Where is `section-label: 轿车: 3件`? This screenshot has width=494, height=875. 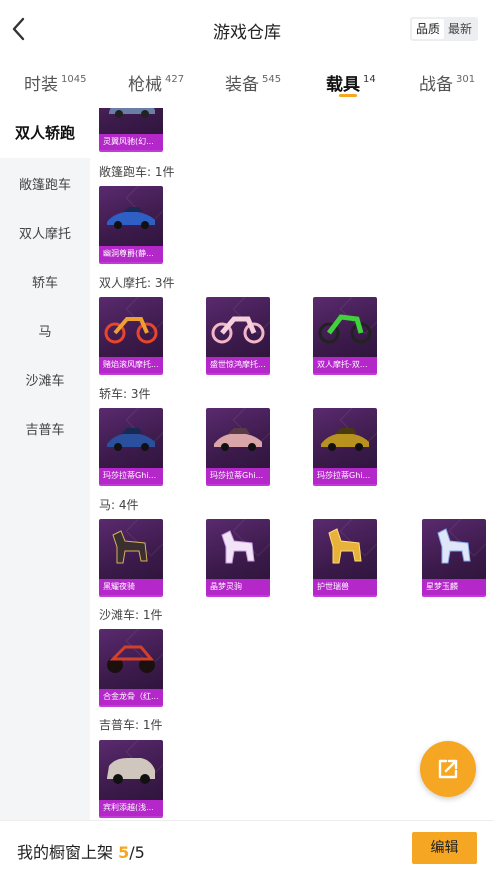
section-label: 轿车: 3件 is located at coordinates (125, 394).